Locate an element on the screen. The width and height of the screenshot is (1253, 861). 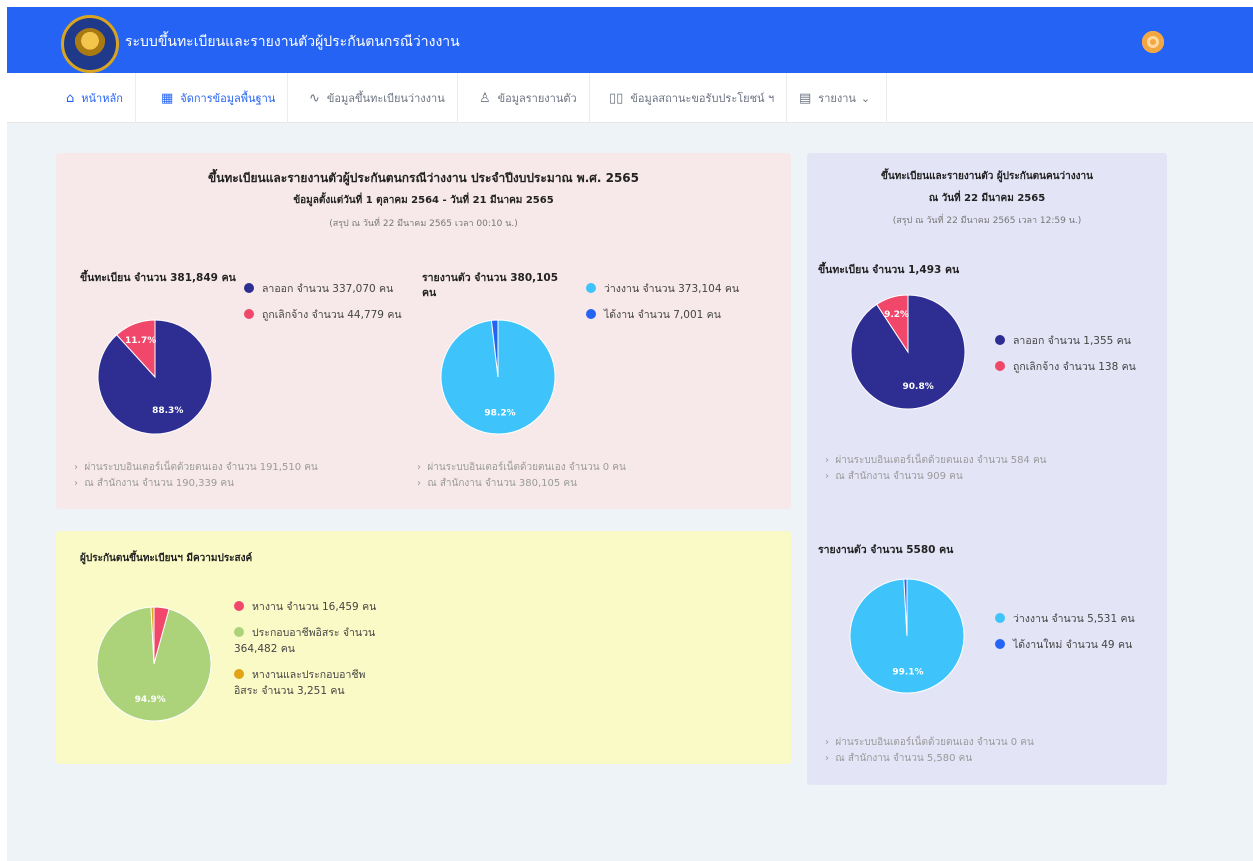
file-icon: ▤ is located at coordinates (805, 98).